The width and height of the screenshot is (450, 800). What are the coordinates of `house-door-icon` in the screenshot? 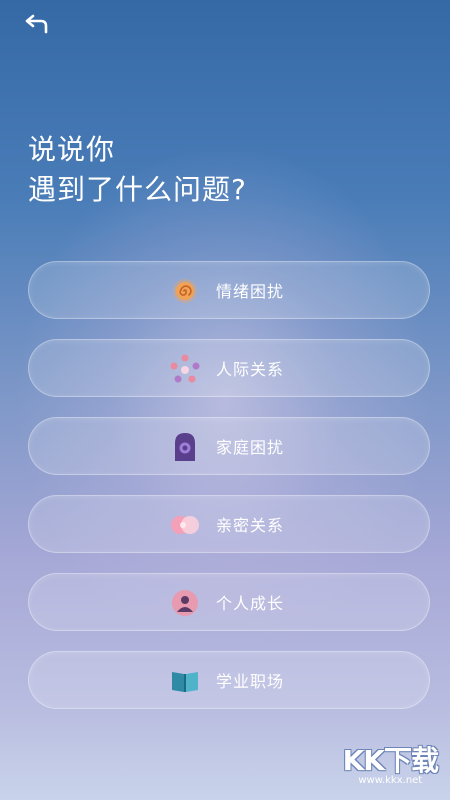 It's located at (185, 447).